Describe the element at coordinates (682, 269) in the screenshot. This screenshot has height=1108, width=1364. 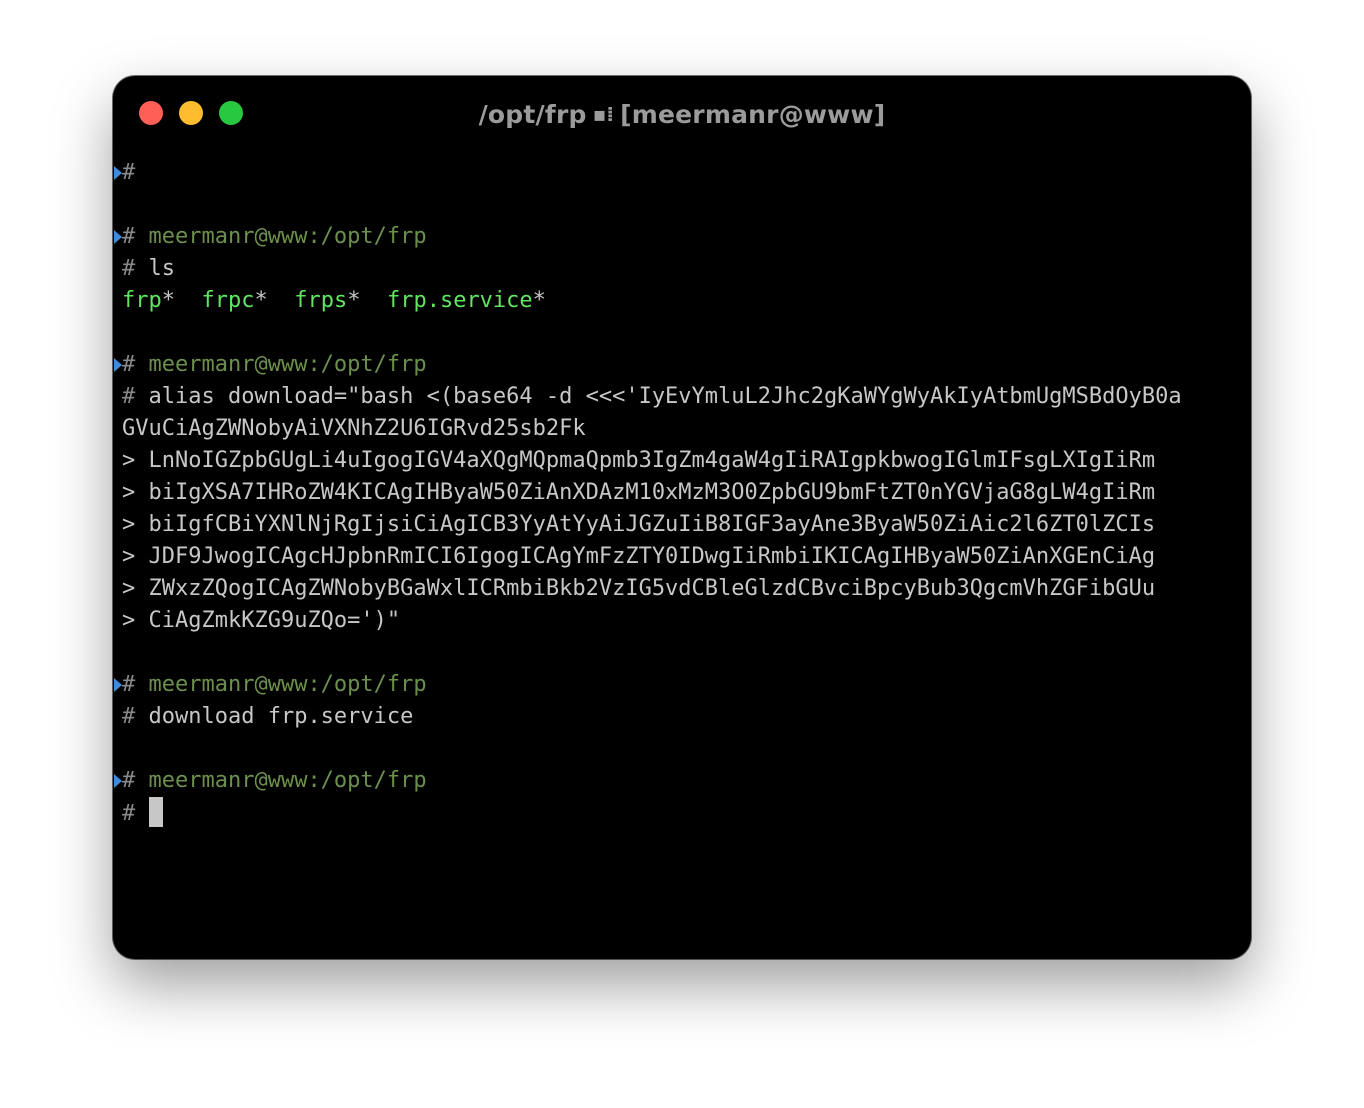
I see `command-line: # ls` at that location.